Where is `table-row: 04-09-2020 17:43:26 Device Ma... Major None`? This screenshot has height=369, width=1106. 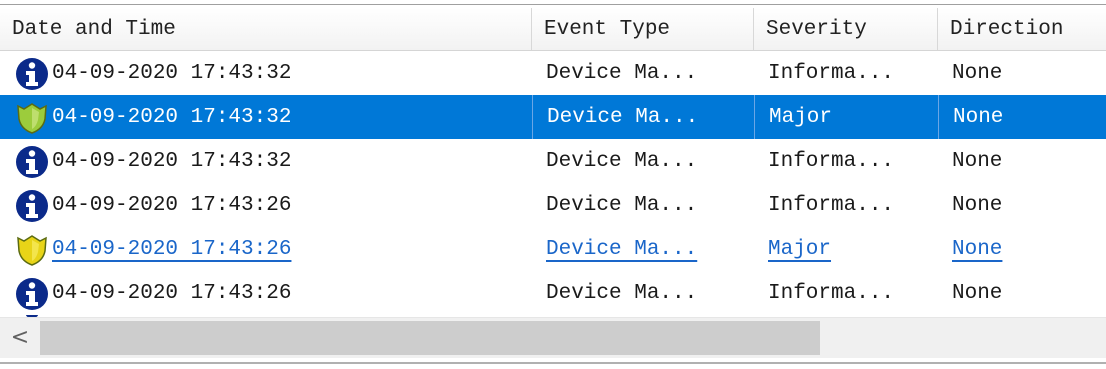 table-row: 04-09-2020 17:43:26 Device Ma... Major None is located at coordinates (553, 249).